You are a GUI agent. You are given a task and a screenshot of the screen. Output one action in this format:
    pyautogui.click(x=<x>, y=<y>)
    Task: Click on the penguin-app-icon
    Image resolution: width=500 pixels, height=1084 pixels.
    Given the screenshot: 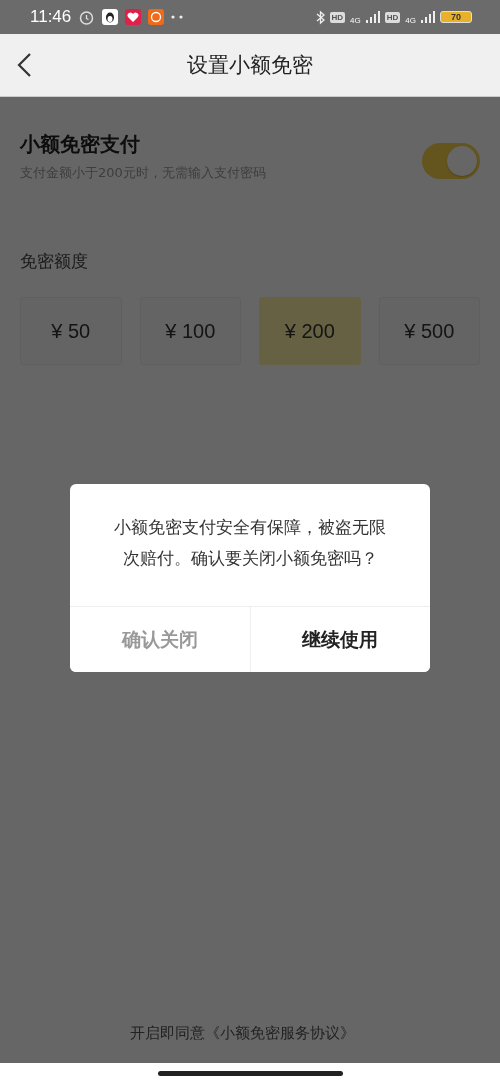 What is the action you would take?
    pyautogui.click(x=110, y=17)
    